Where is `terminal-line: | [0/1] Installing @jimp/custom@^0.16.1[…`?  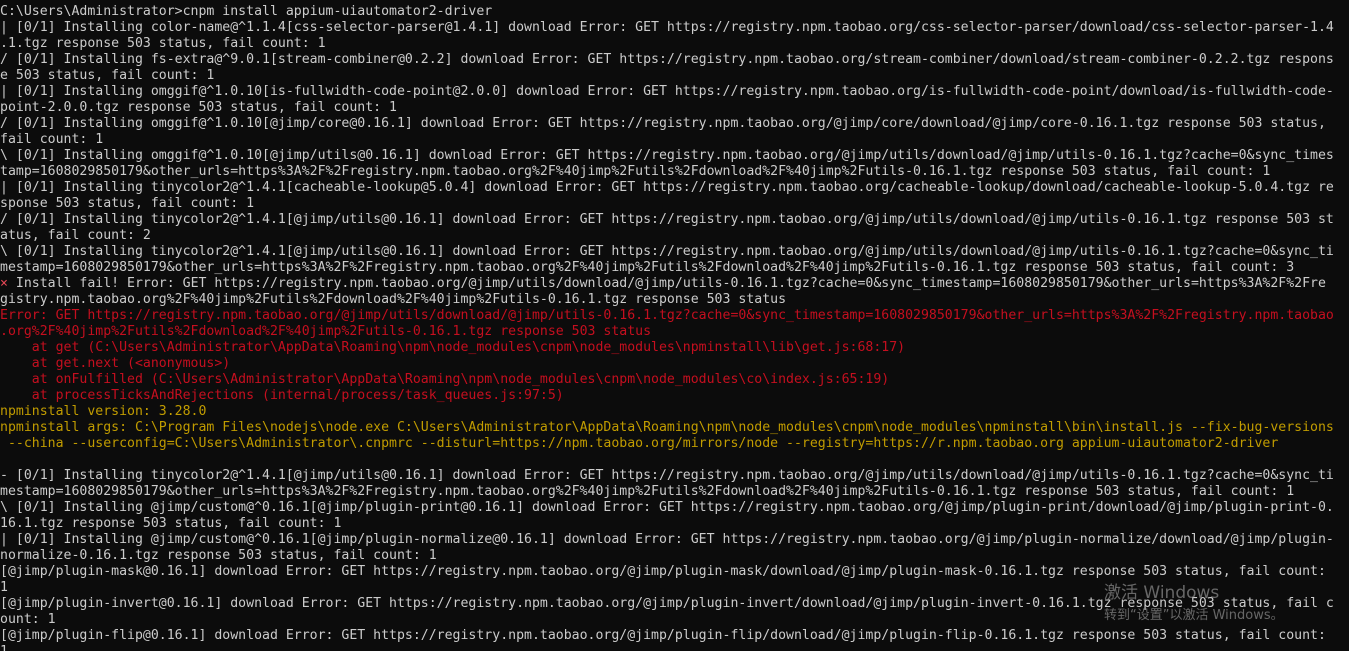 terminal-line: | [0/1] Installing @jimp/custom@^0.16.1[… is located at coordinates (667, 539).